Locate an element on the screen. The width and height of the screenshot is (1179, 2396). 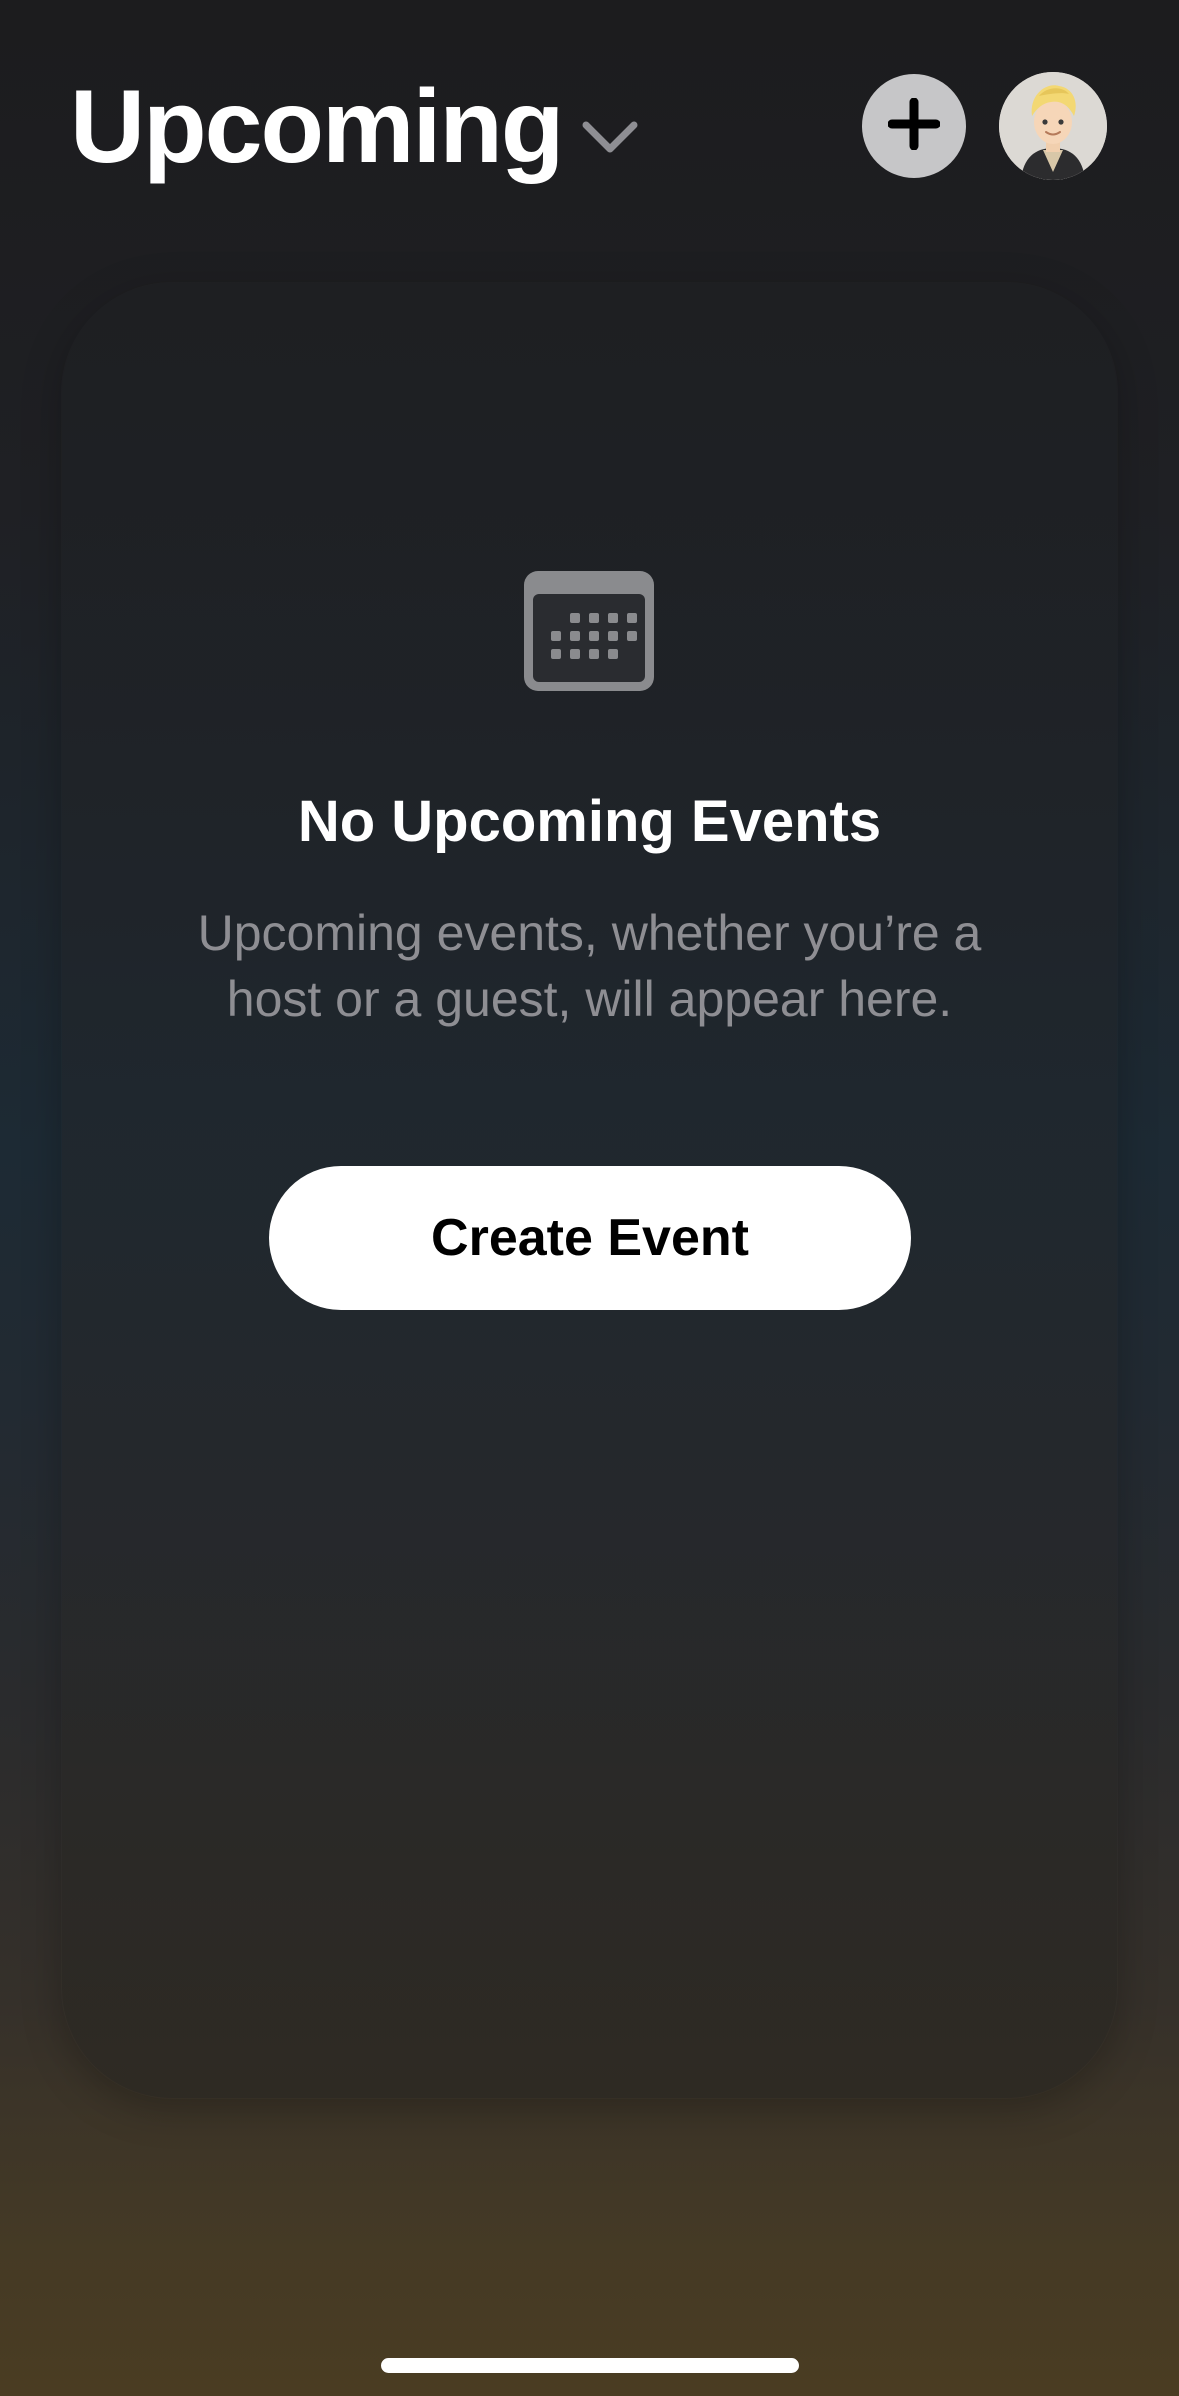
header: Upcoming is located at coordinates (589, 100).